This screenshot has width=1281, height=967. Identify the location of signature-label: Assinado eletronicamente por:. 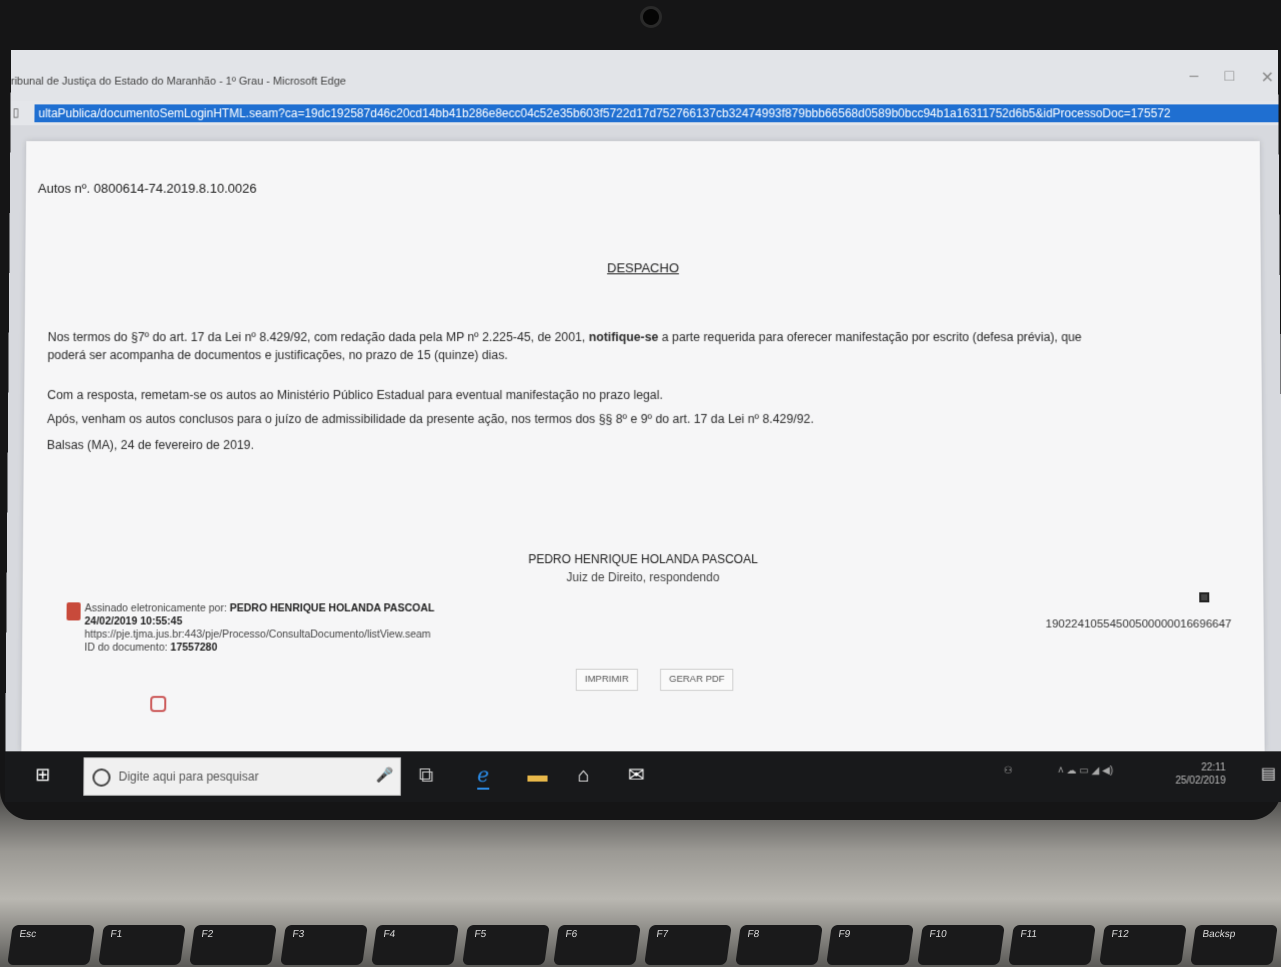
(157, 608).